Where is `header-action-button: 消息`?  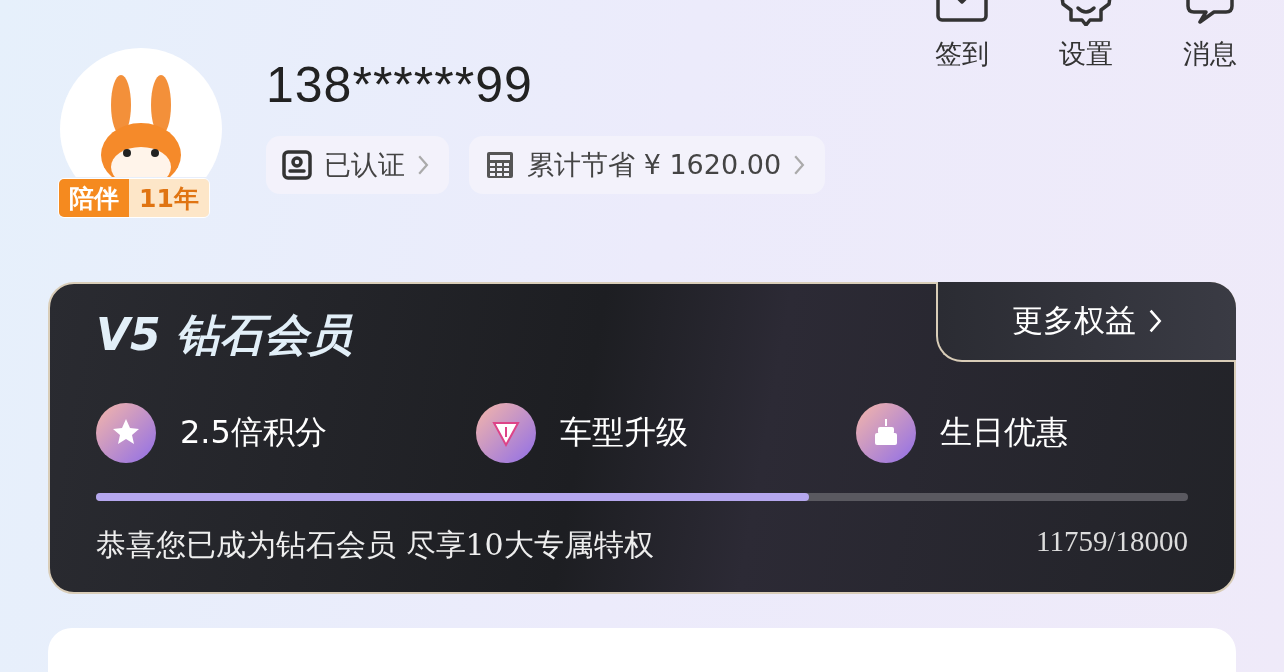 header-action-button: 消息 is located at coordinates (1210, 36).